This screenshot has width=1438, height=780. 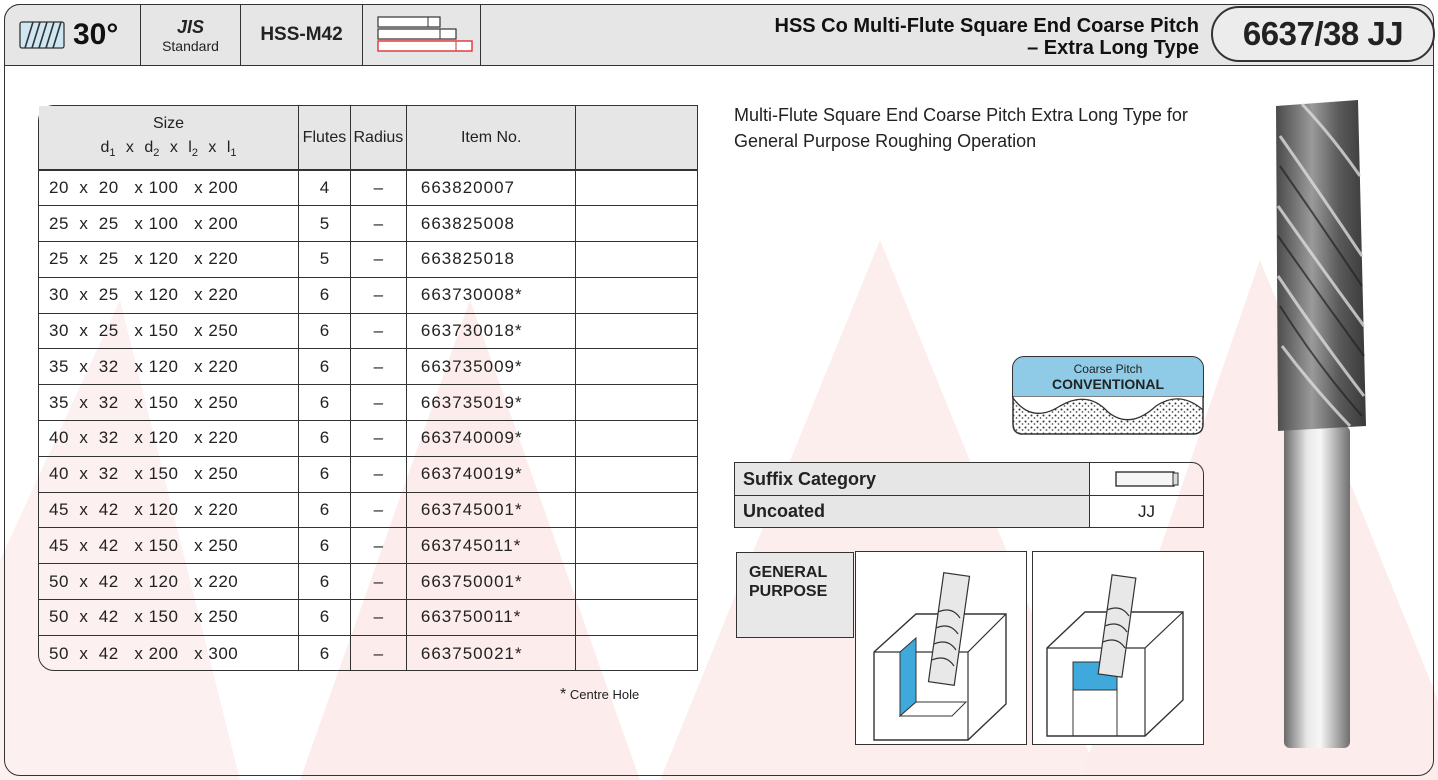 What do you see at coordinates (491, 582) in the screenshot?
I see `item-number-cell: 663750001*` at bounding box center [491, 582].